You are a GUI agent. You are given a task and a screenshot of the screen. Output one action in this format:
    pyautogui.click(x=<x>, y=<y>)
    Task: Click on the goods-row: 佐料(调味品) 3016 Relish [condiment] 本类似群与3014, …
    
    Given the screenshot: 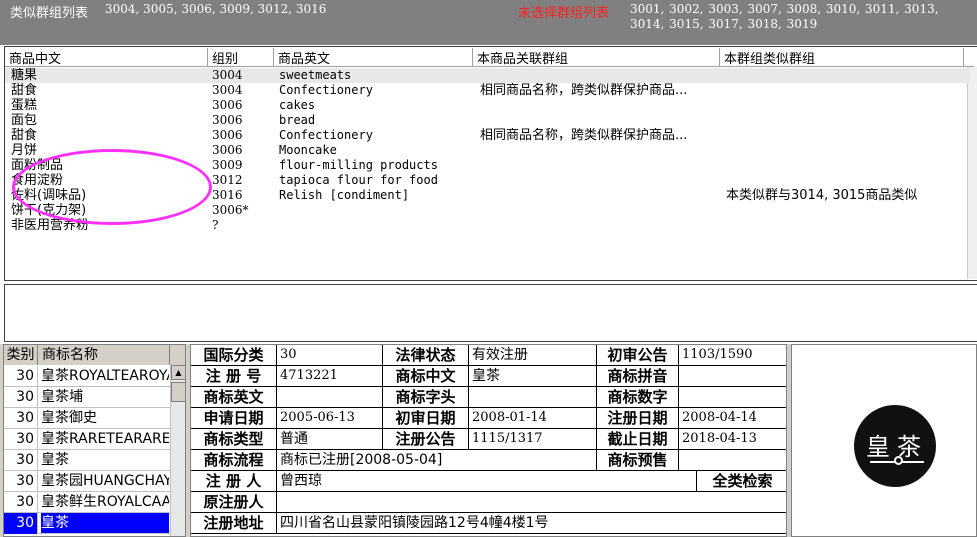 What is the action you would take?
    pyautogui.click(x=487, y=195)
    